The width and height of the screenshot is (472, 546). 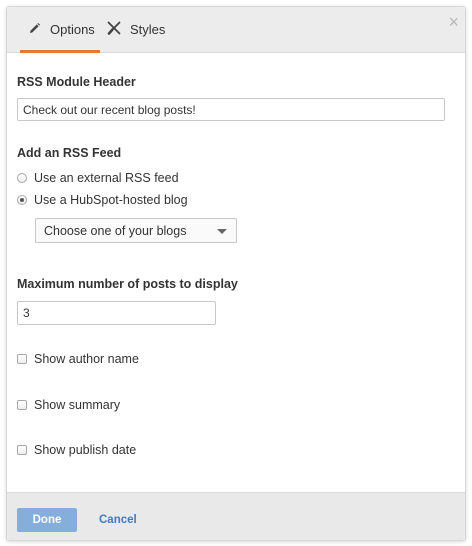 What do you see at coordinates (148, 29) in the screenshot?
I see `tab-styles-label: Styles` at bounding box center [148, 29].